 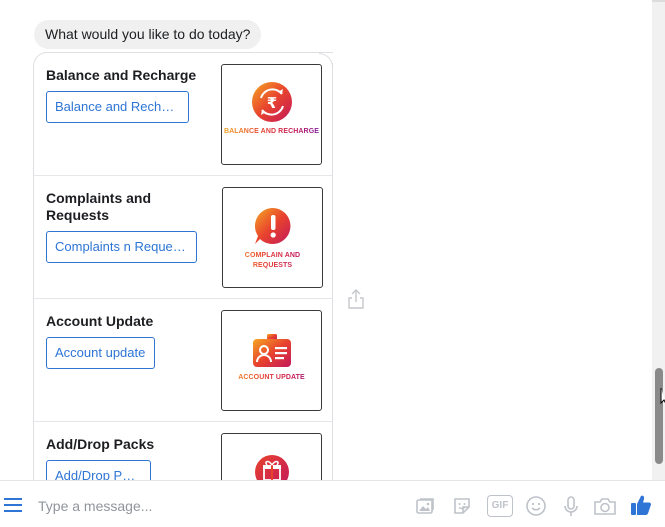 What do you see at coordinates (271, 131) in the screenshot?
I see `image-caption: BALANCE AND RECHARGE` at bounding box center [271, 131].